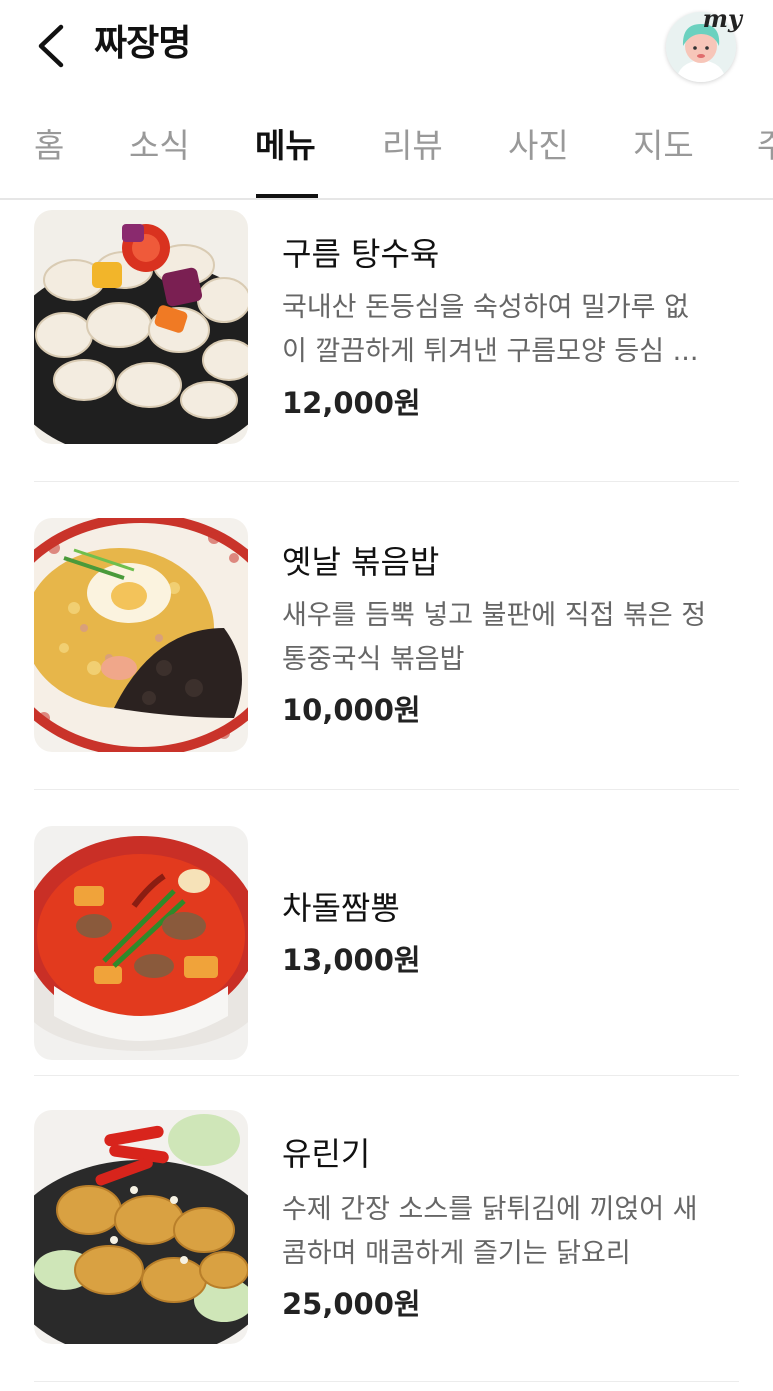 This screenshot has width=773, height=1391. Describe the element at coordinates (703, 45) in the screenshot. I see `my-profile-button: my` at that location.